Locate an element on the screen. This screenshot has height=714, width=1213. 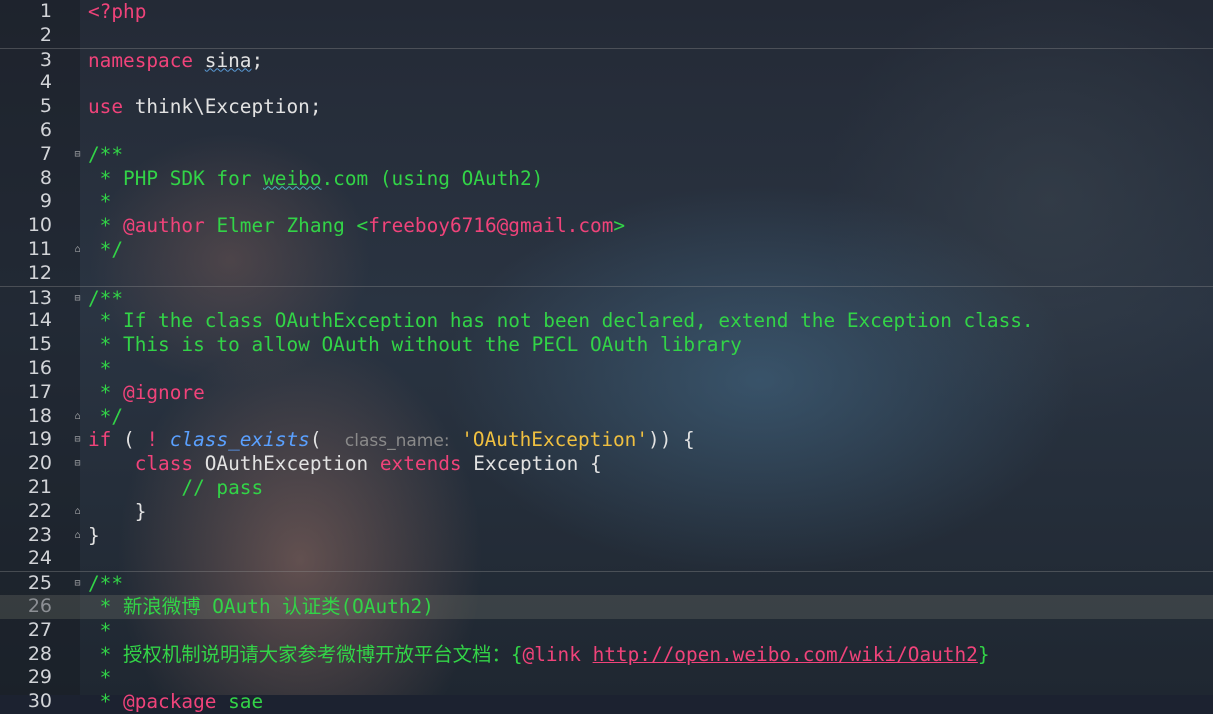
doc-tag: @package is located at coordinates (170, 702).